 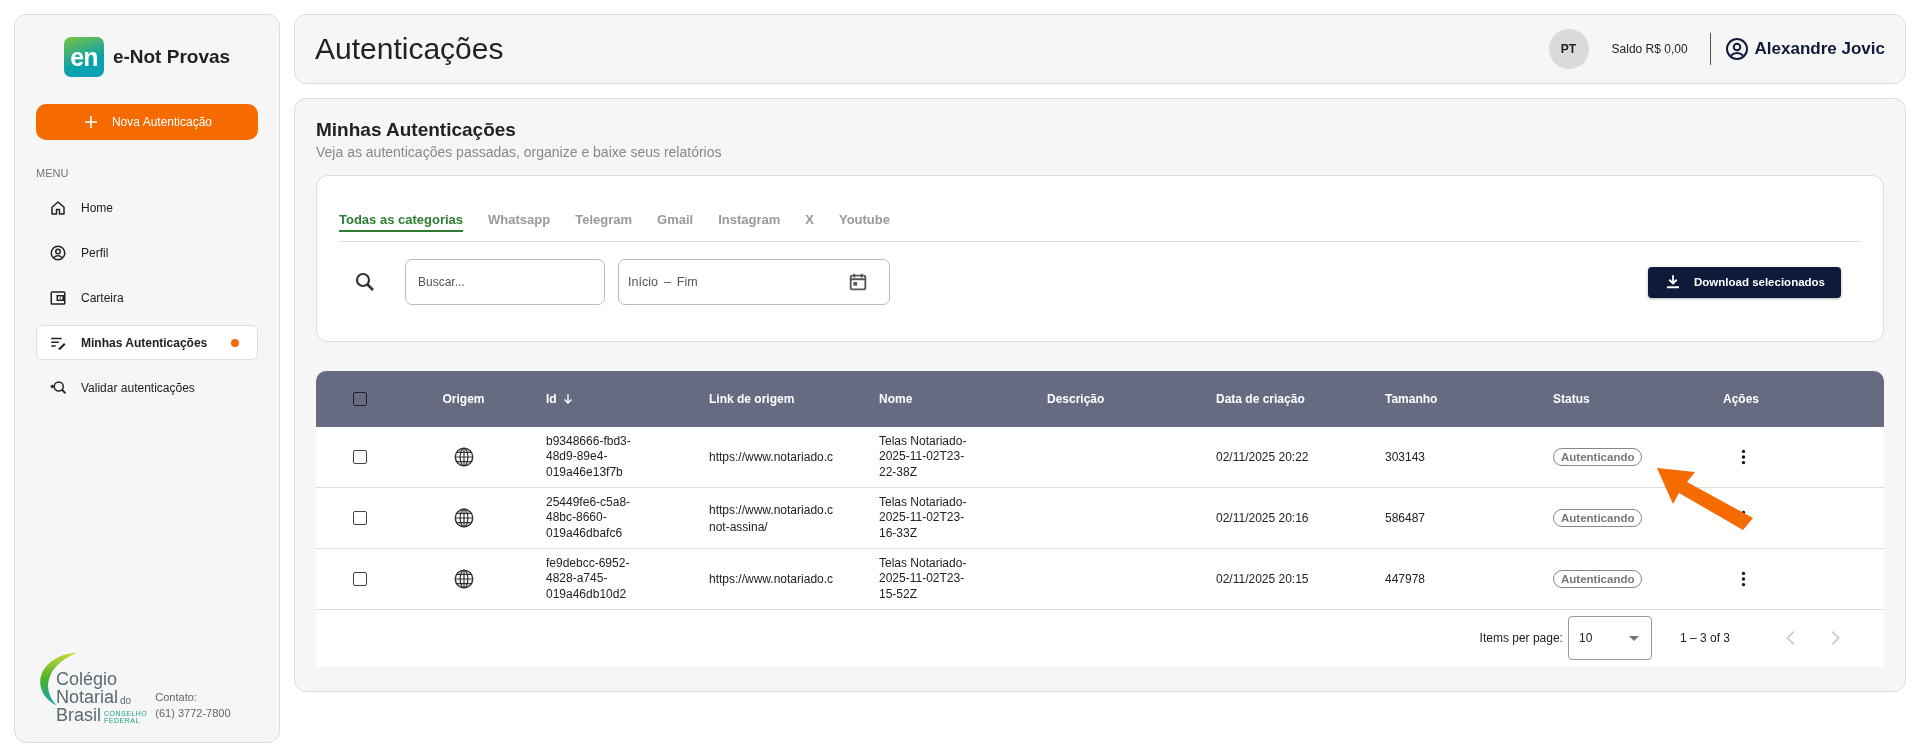 I want to click on table-cell-text: b9348666-fbd3-48d9-89e4-019a46e13f7b, so click(x=589, y=457).